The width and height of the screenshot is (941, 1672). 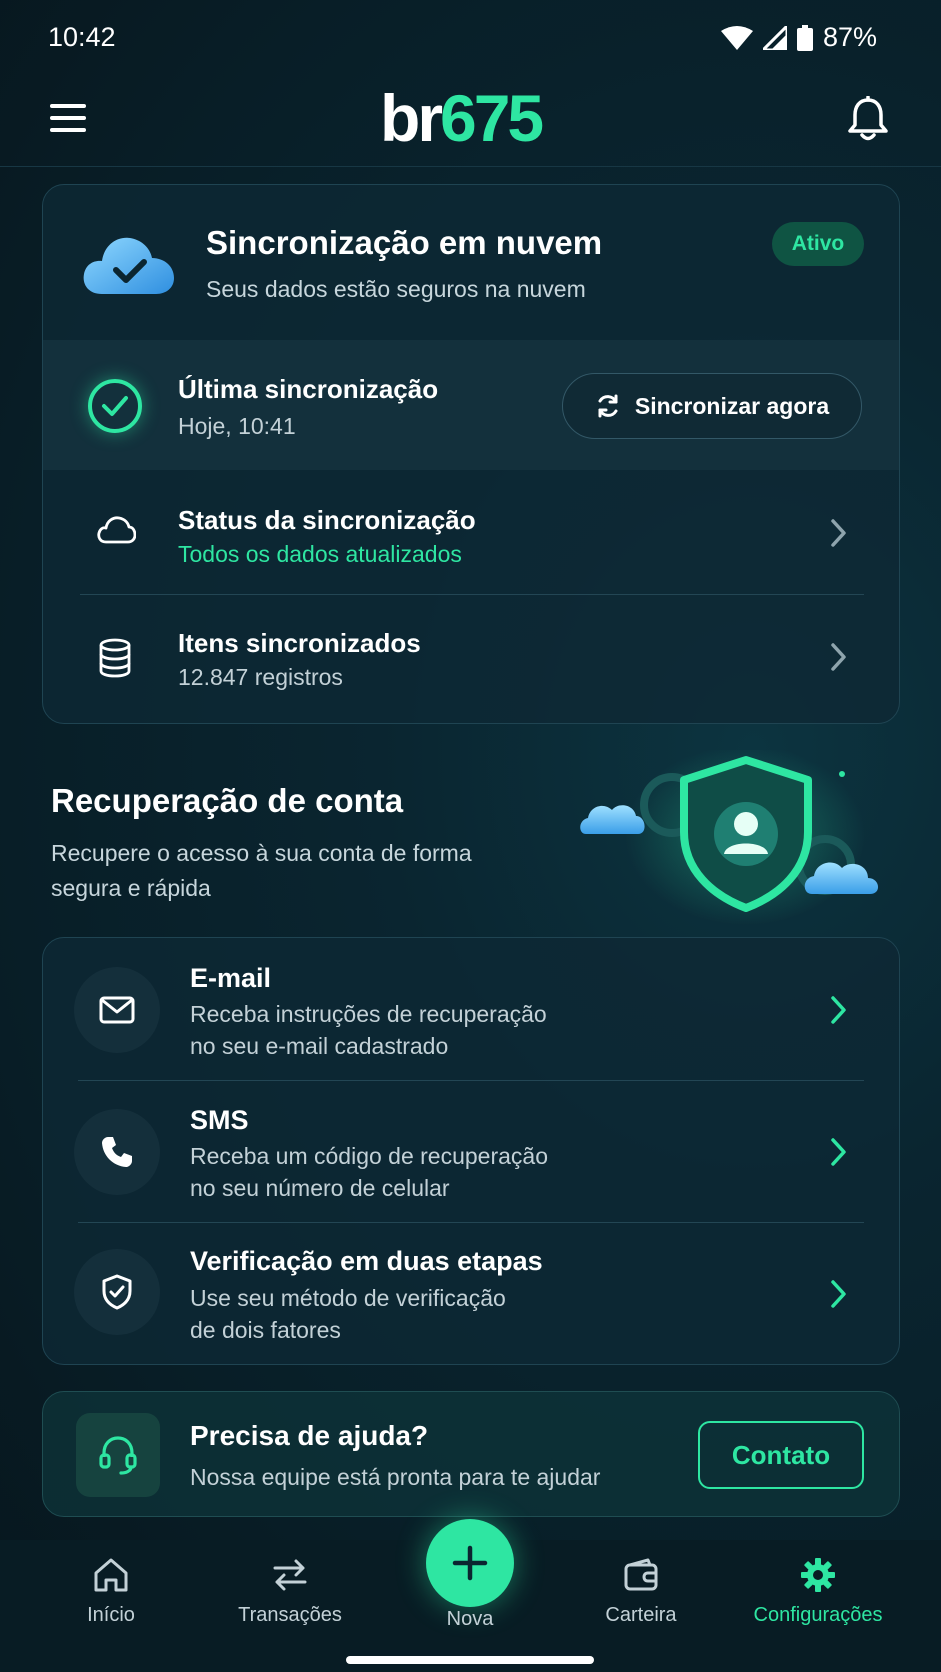 What do you see at coordinates (774, 37) in the screenshot?
I see `signal-icon` at bounding box center [774, 37].